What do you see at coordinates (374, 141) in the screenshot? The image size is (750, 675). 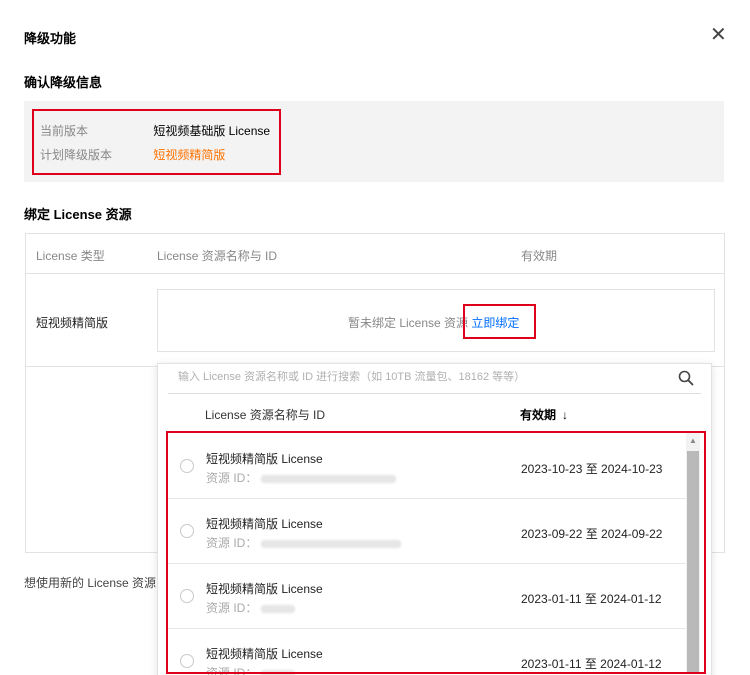 I see `downgrade-info-box` at bounding box center [374, 141].